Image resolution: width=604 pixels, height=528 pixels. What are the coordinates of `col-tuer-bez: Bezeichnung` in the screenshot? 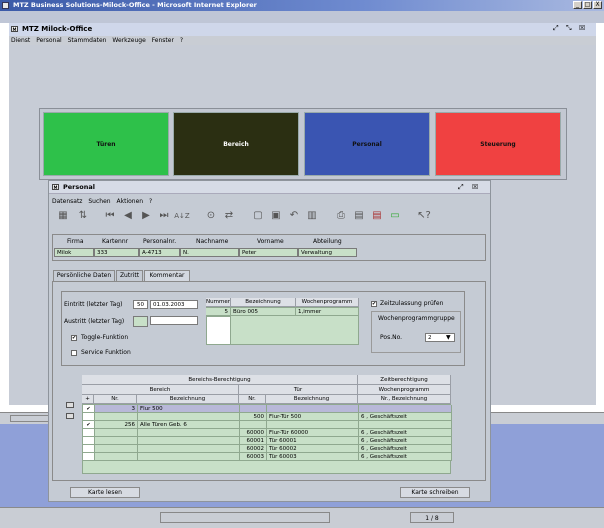 It's located at (312, 399).